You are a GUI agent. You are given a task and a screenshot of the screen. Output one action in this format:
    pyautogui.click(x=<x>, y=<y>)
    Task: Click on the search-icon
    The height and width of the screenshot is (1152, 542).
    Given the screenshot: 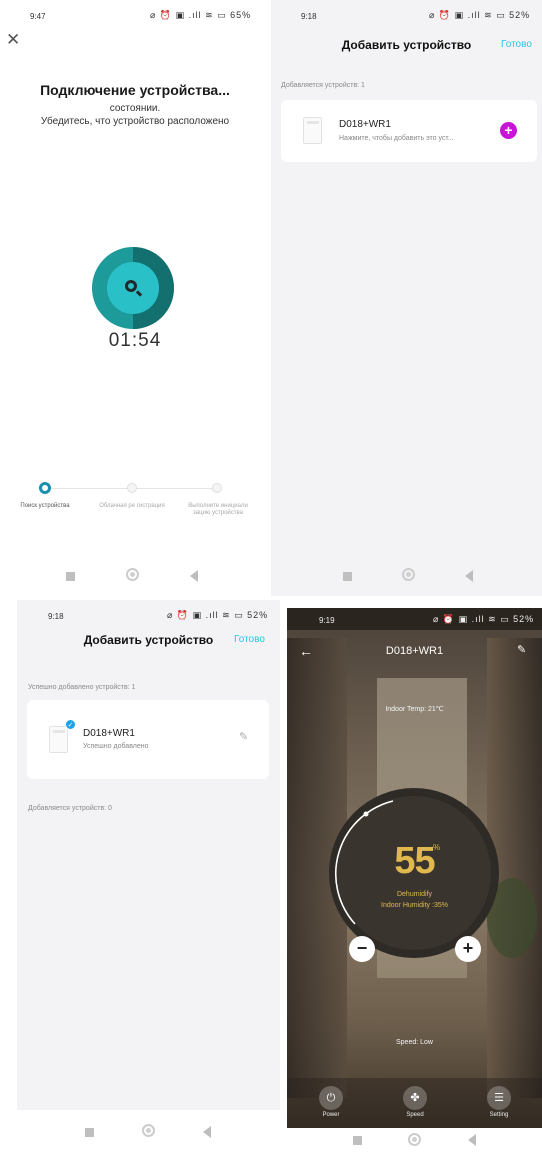 What is the action you would take?
    pyautogui.click(x=131, y=286)
    